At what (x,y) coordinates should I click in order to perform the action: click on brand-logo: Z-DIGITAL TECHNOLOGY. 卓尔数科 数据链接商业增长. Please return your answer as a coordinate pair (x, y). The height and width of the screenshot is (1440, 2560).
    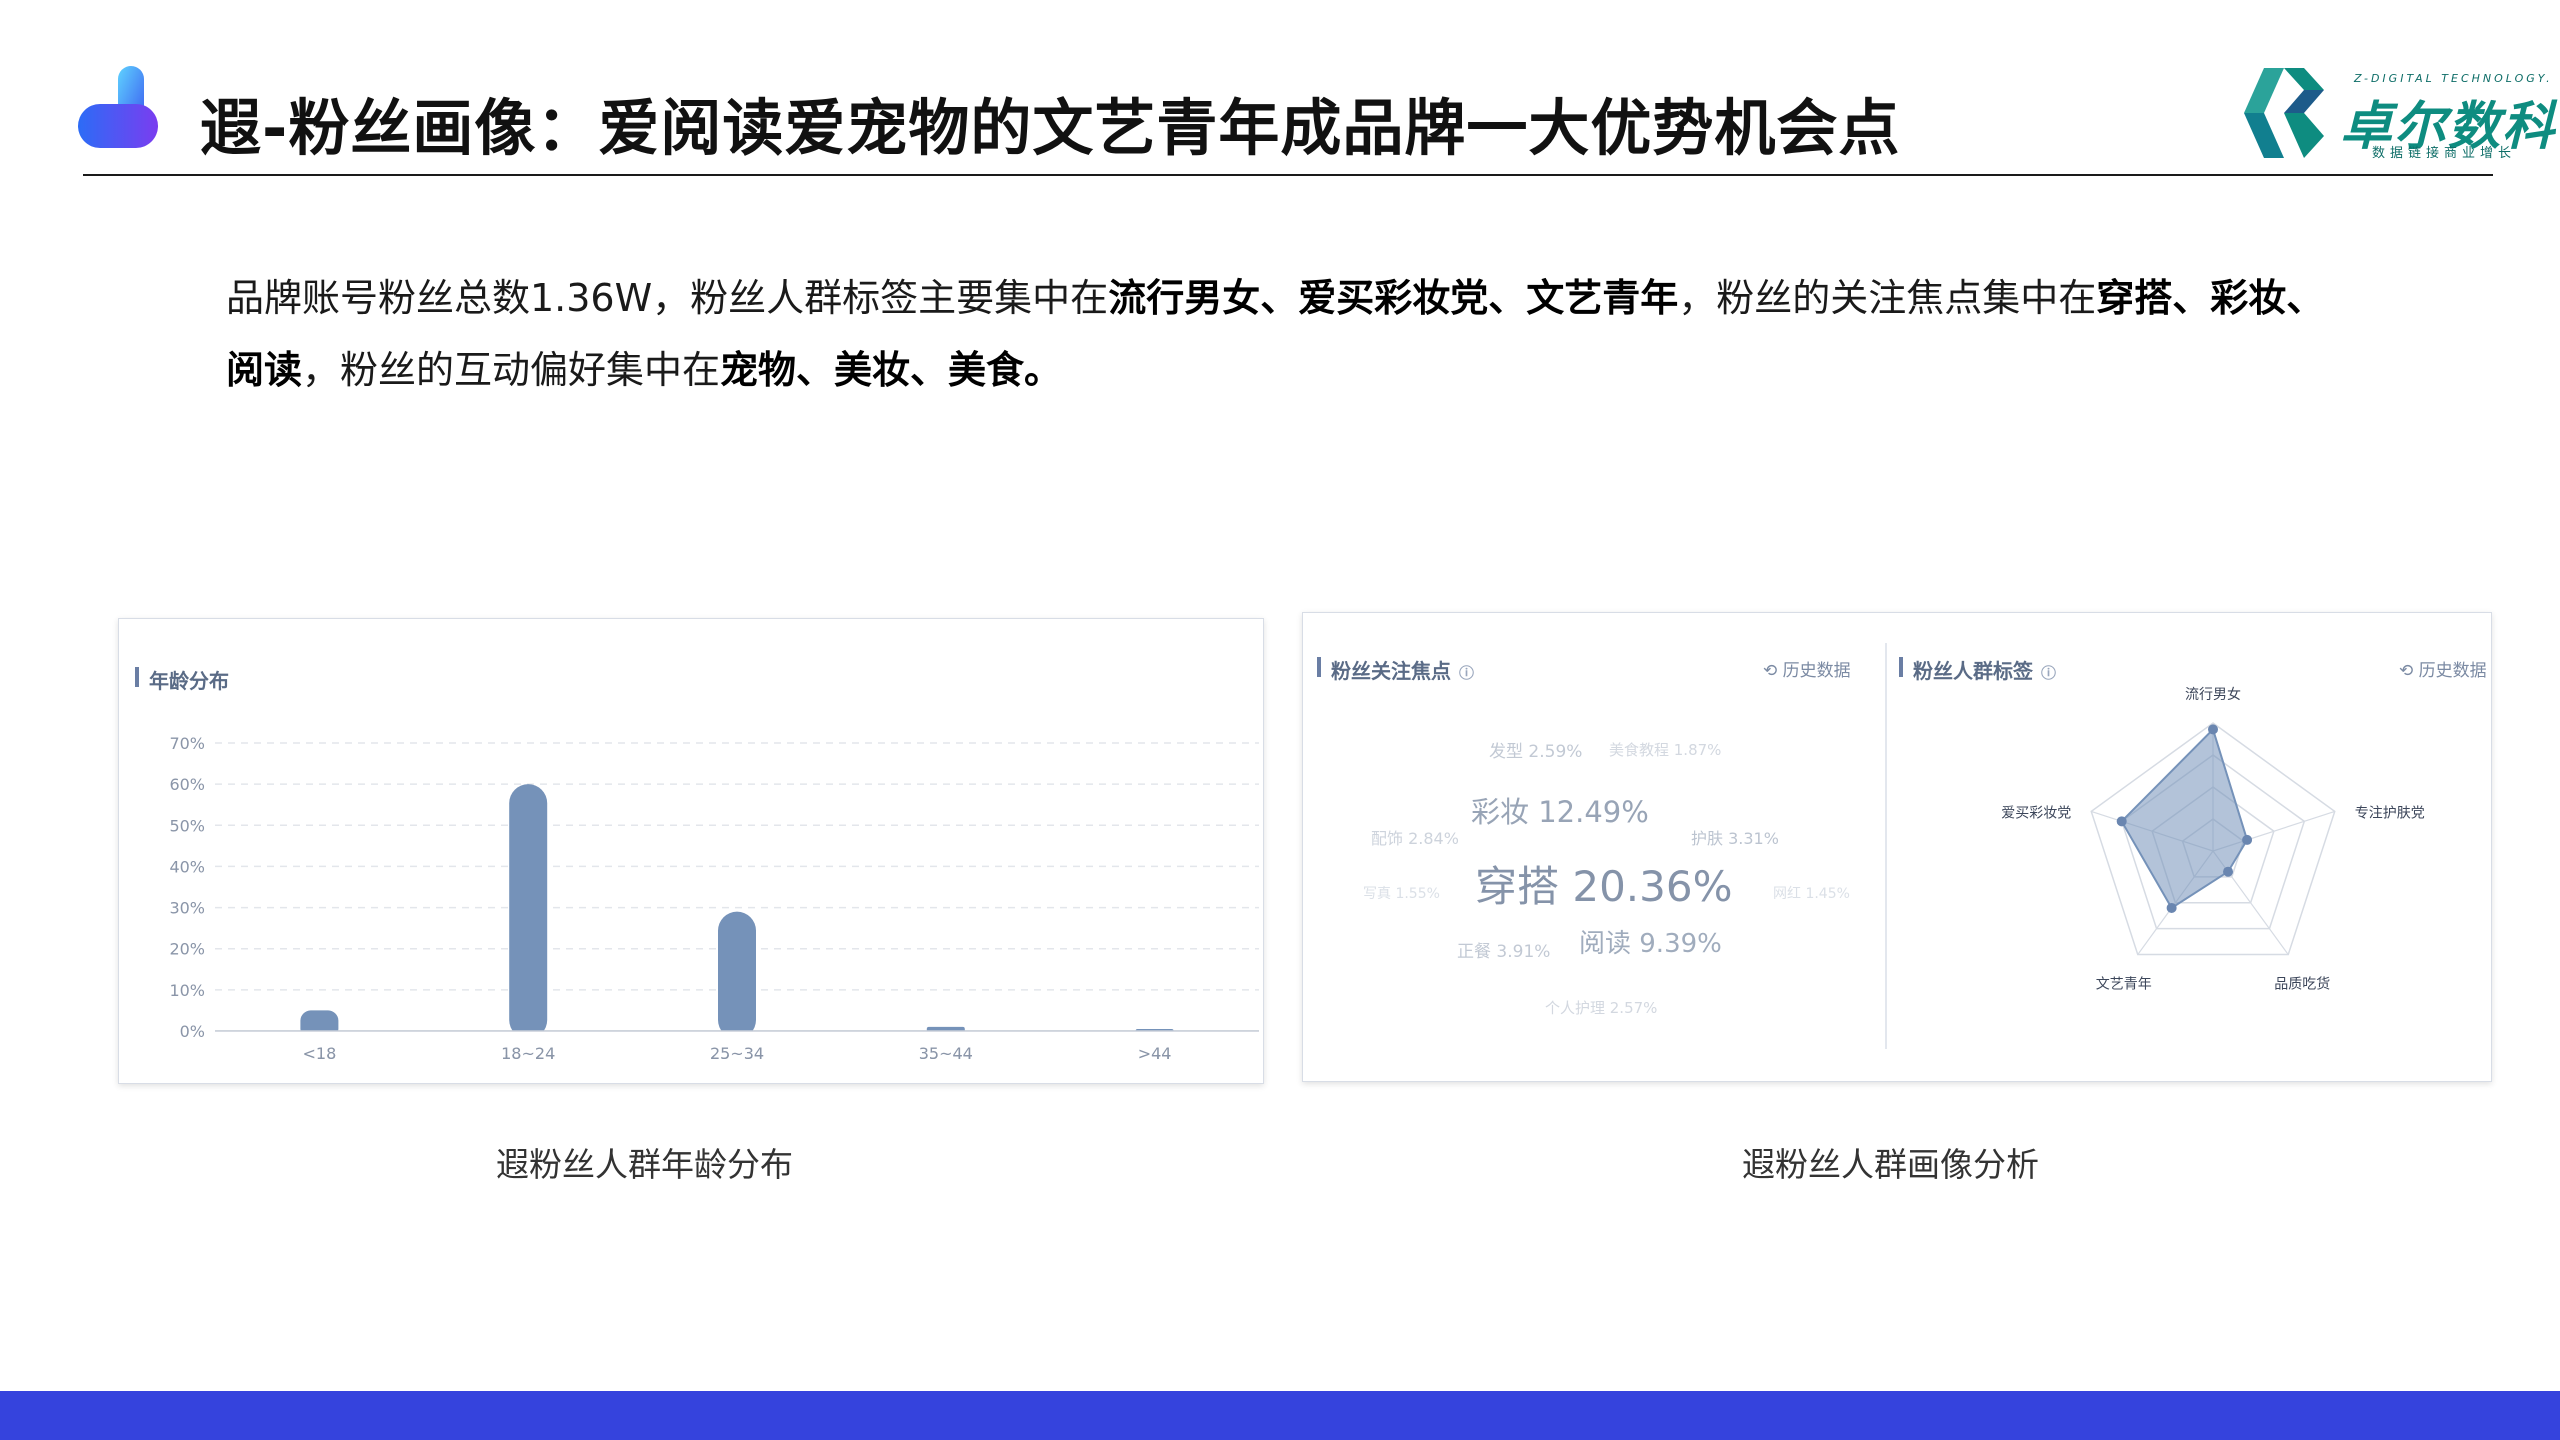
    Looking at the image, I should click on (2399, 112).